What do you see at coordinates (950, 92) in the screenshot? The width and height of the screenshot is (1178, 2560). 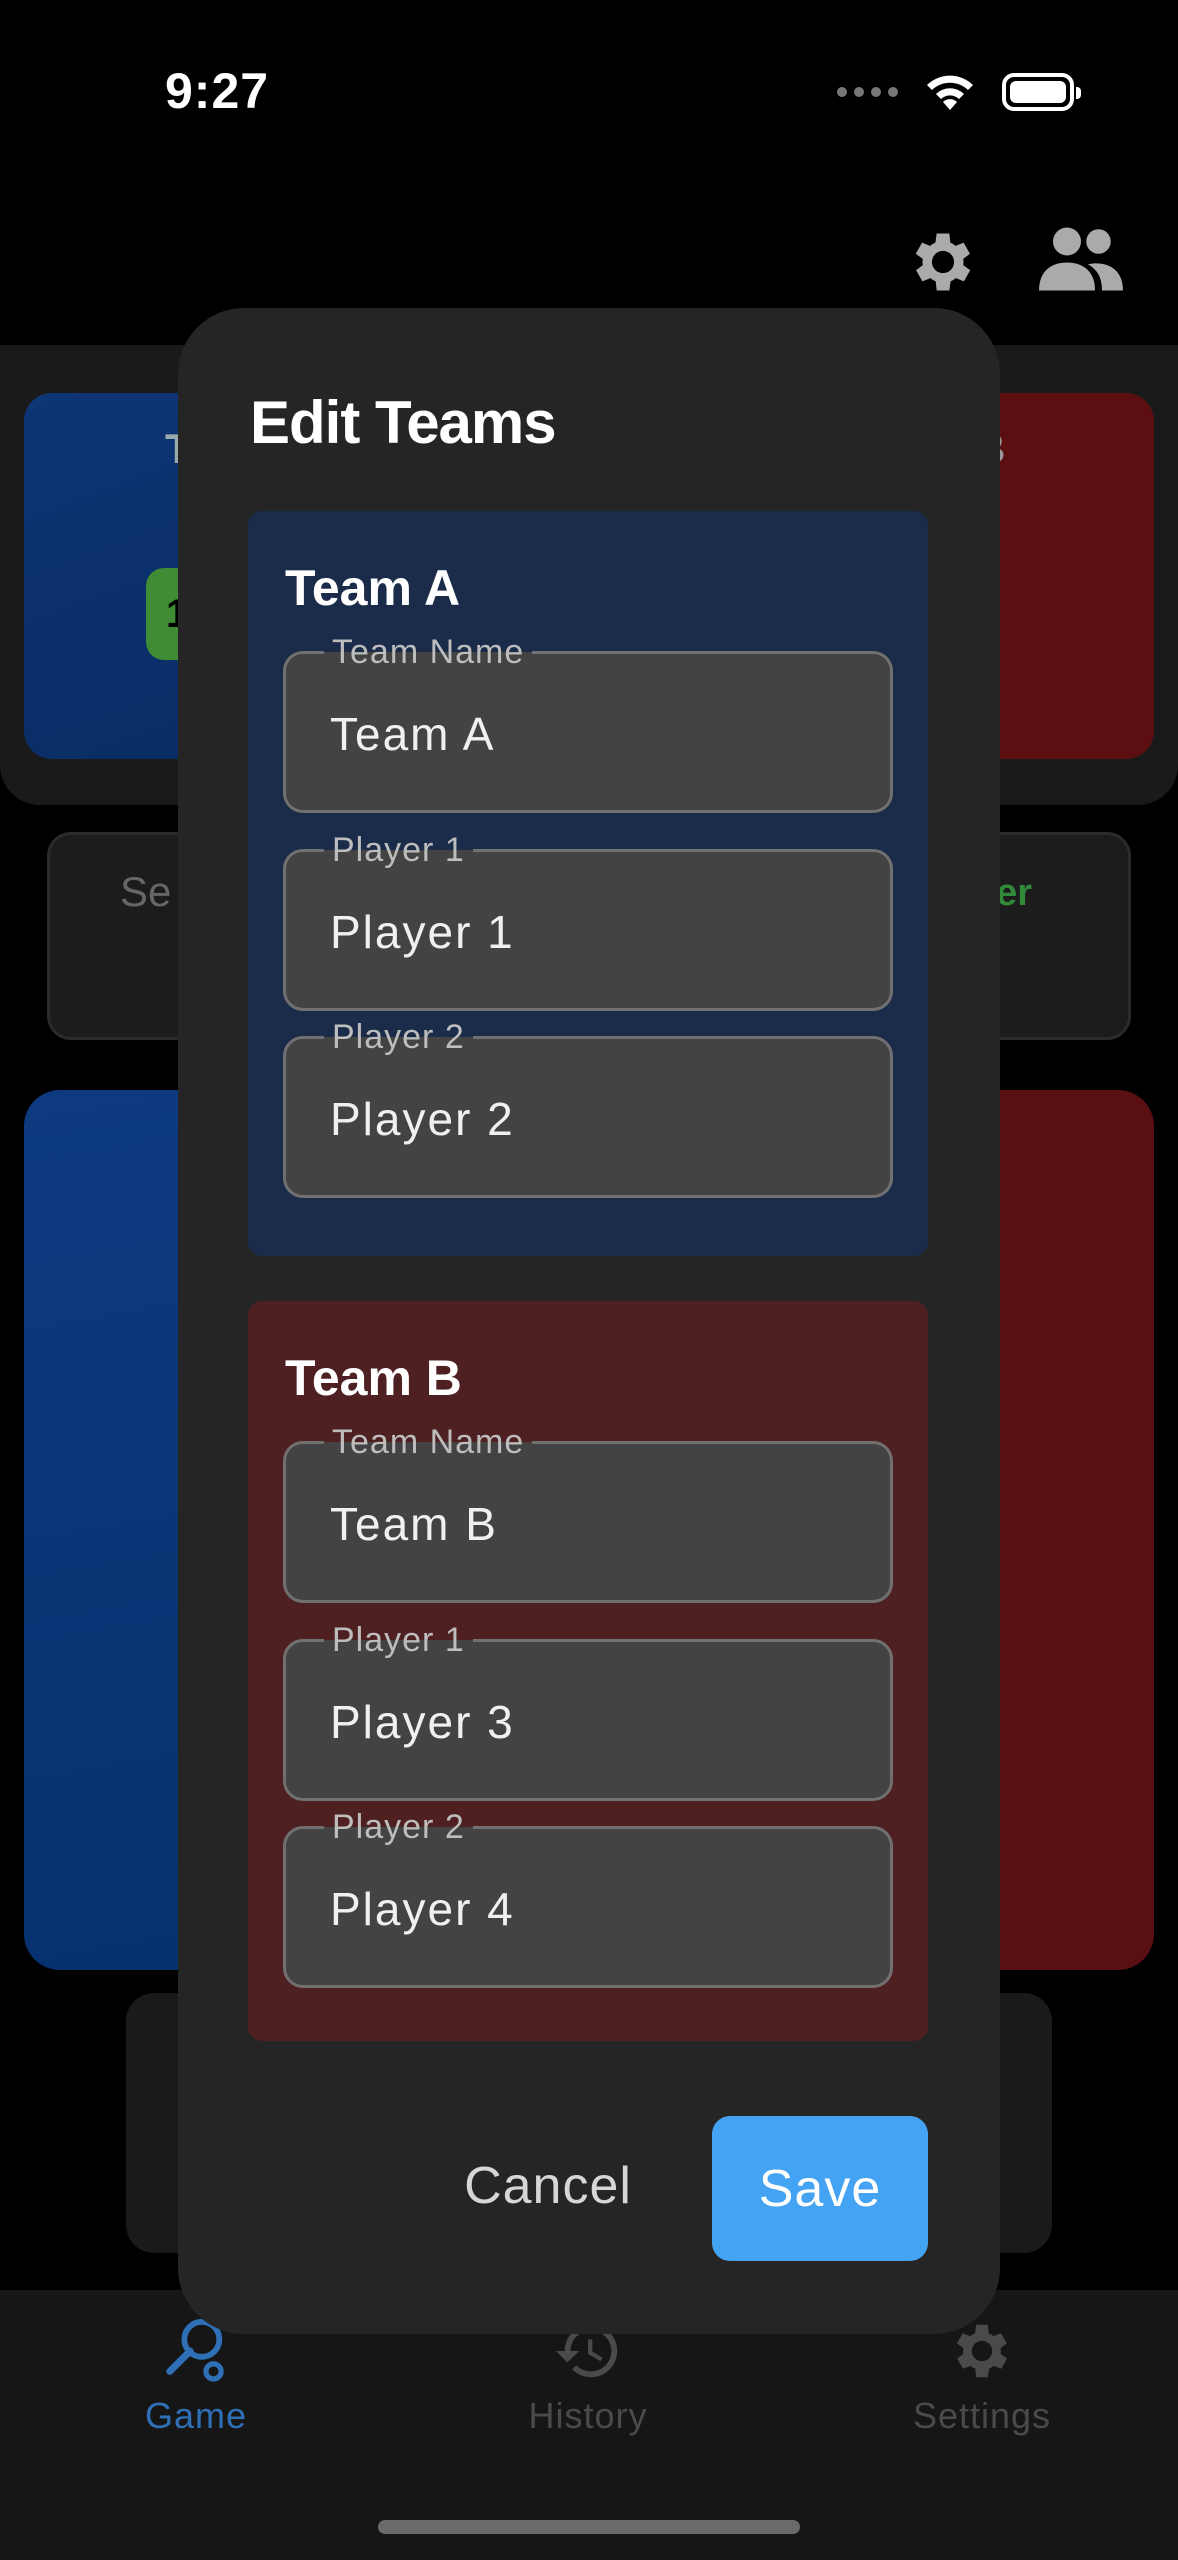 I see `wifi-icon` at bounding box center [950, 92].